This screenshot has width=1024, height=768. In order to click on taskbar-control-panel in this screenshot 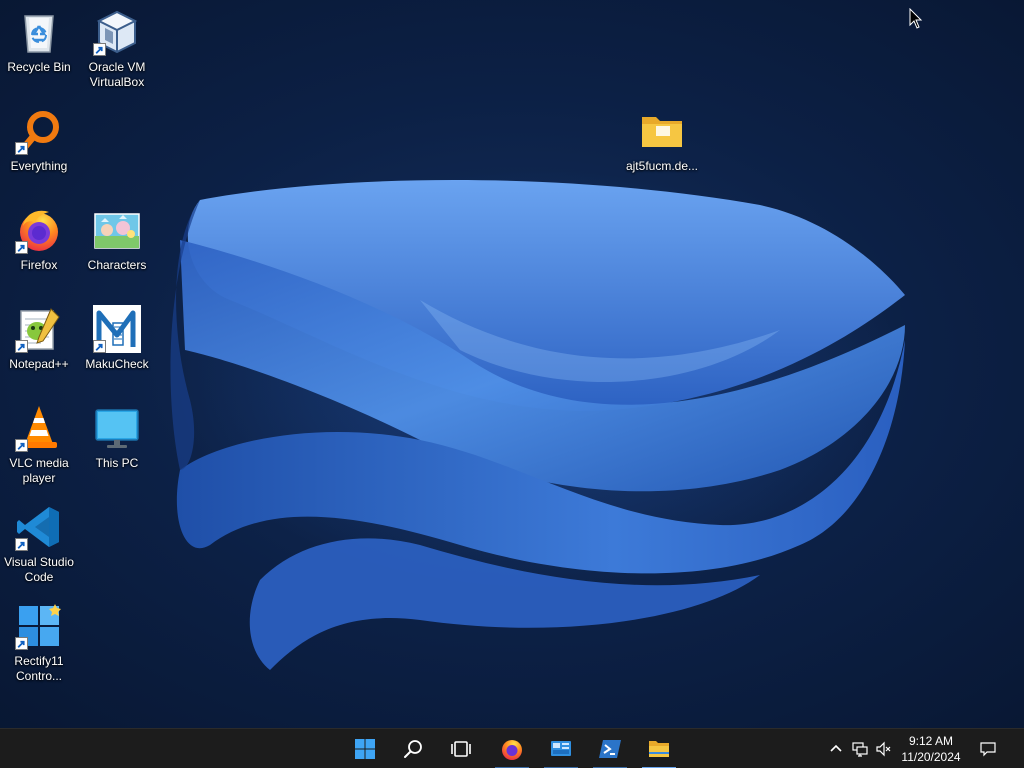, I will do `click(561, 748)`.